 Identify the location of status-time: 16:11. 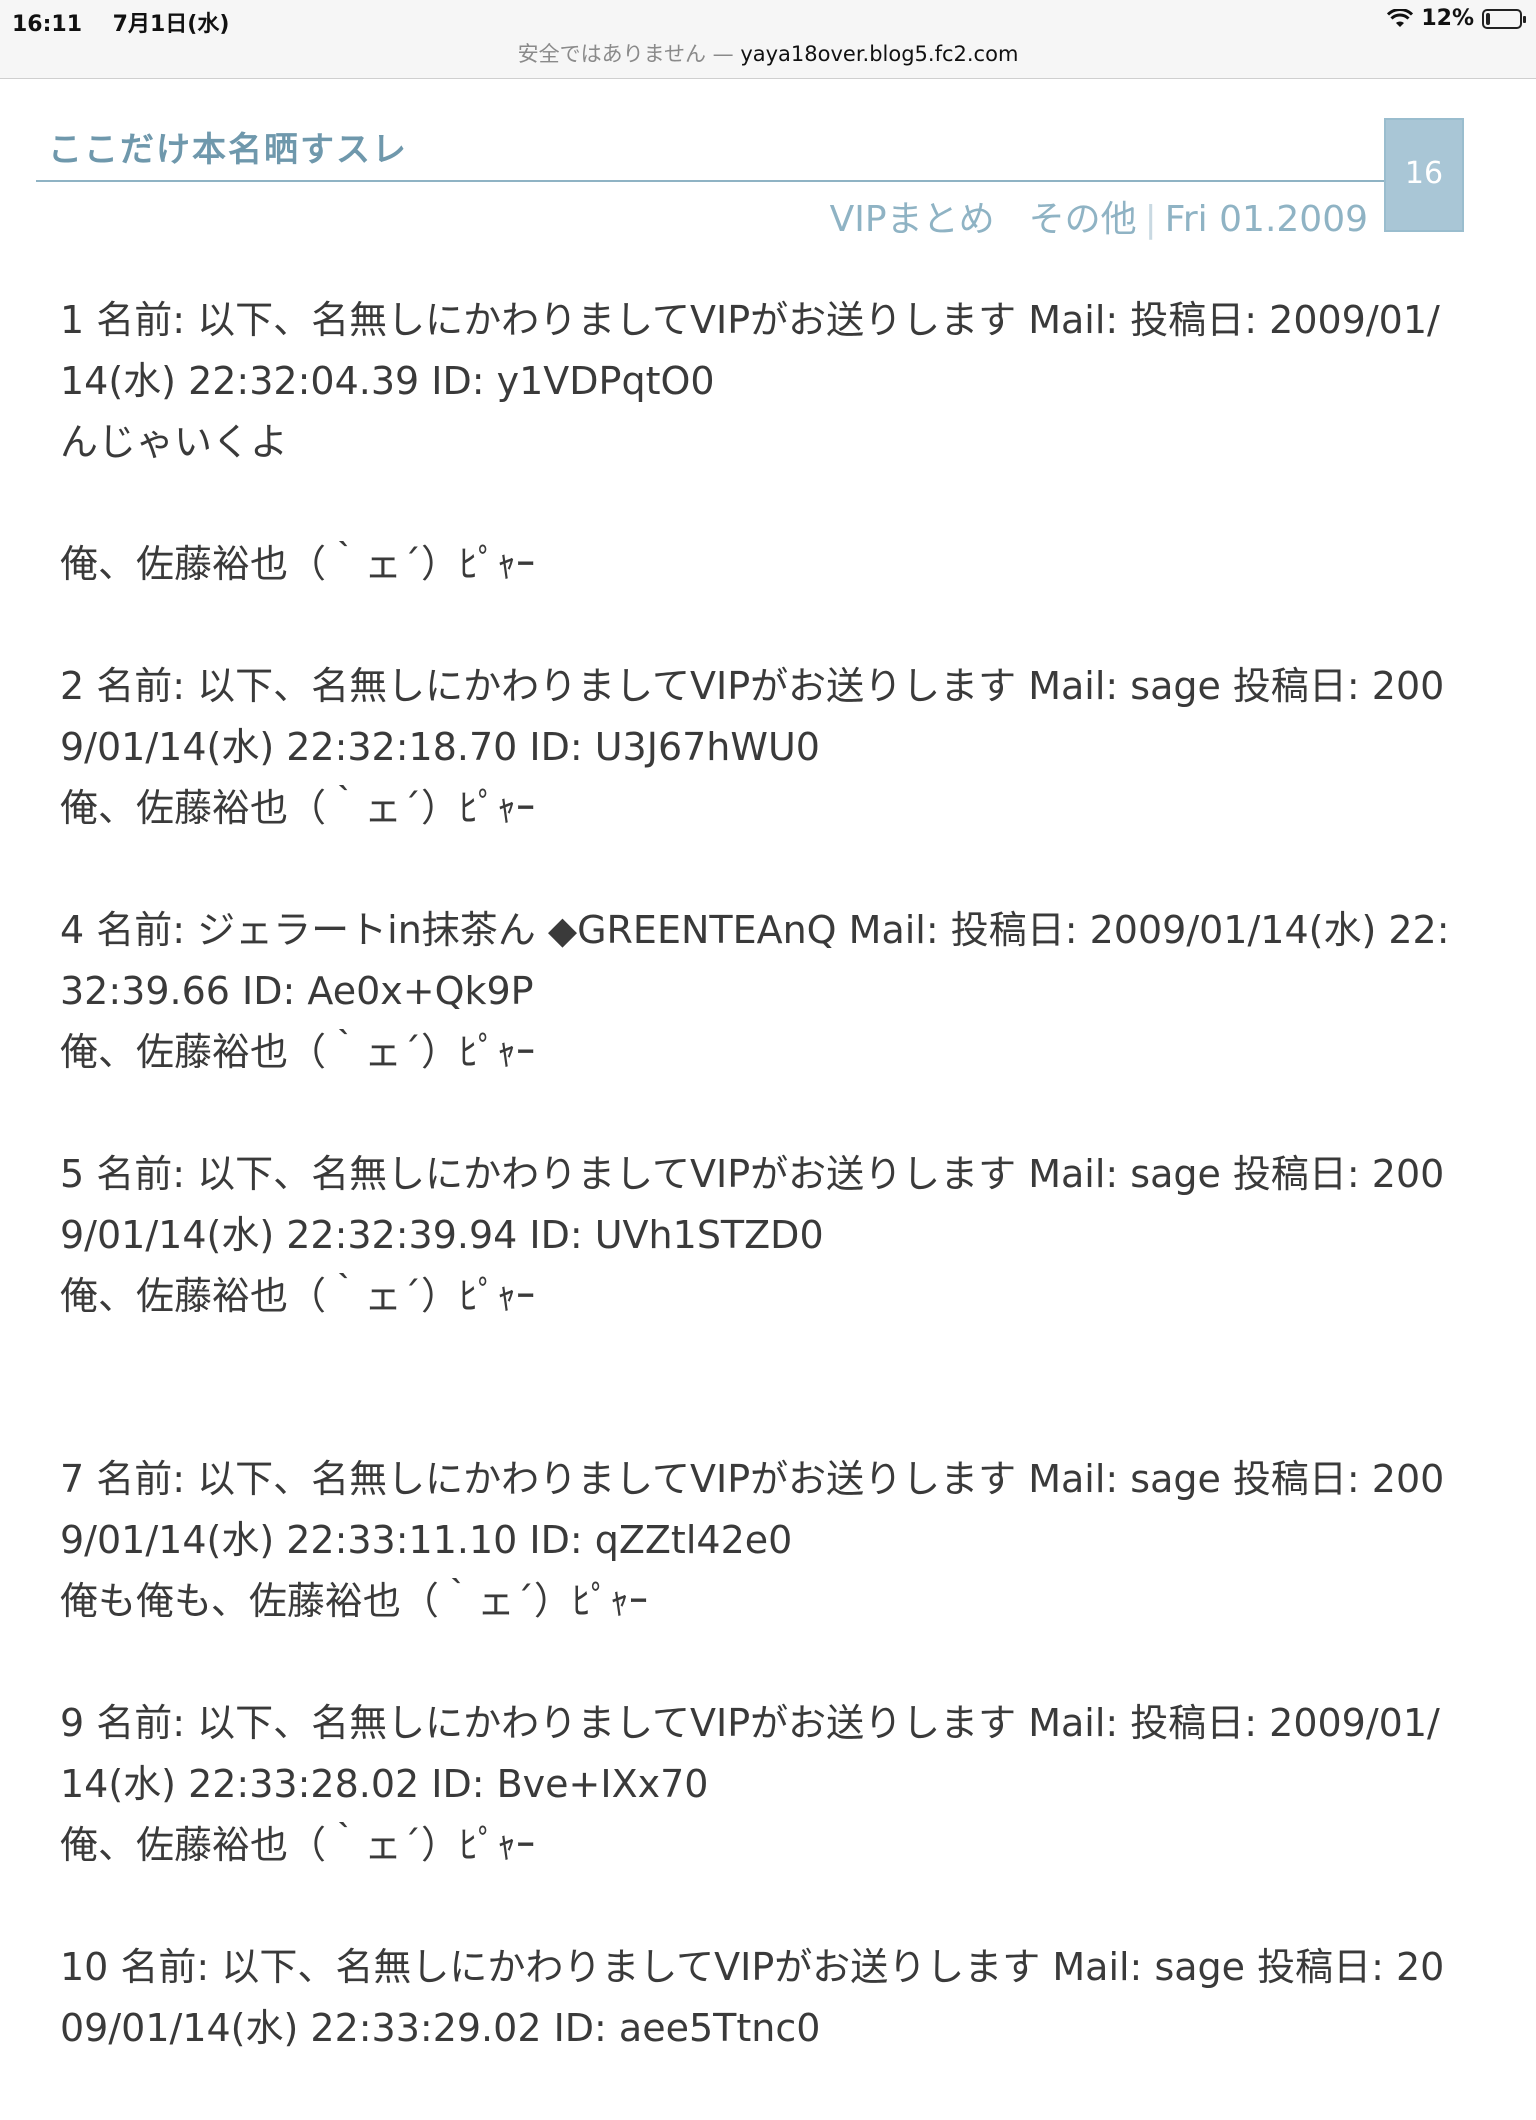
(47, 24).